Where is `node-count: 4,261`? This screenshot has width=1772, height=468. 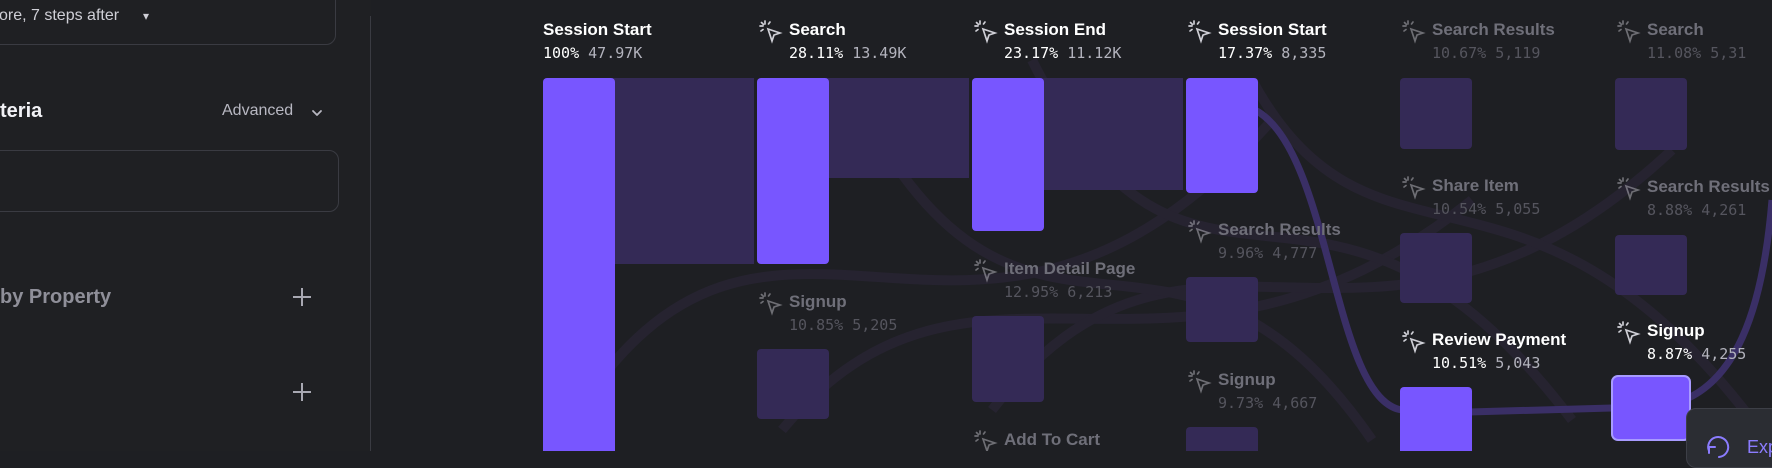 node-count: 4,261 is located at coordinates (1724, 210).